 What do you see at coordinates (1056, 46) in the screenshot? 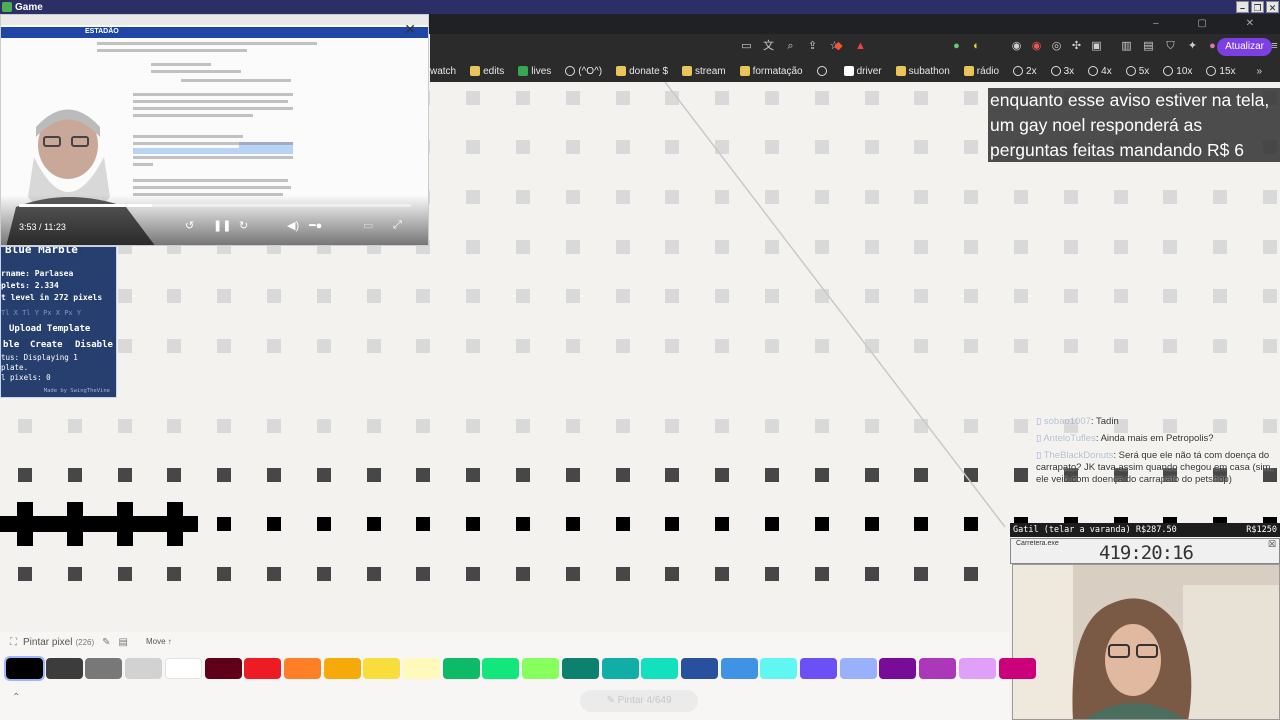
I see `extension-icon-4: ◎` at bounding box center [1056, 46].